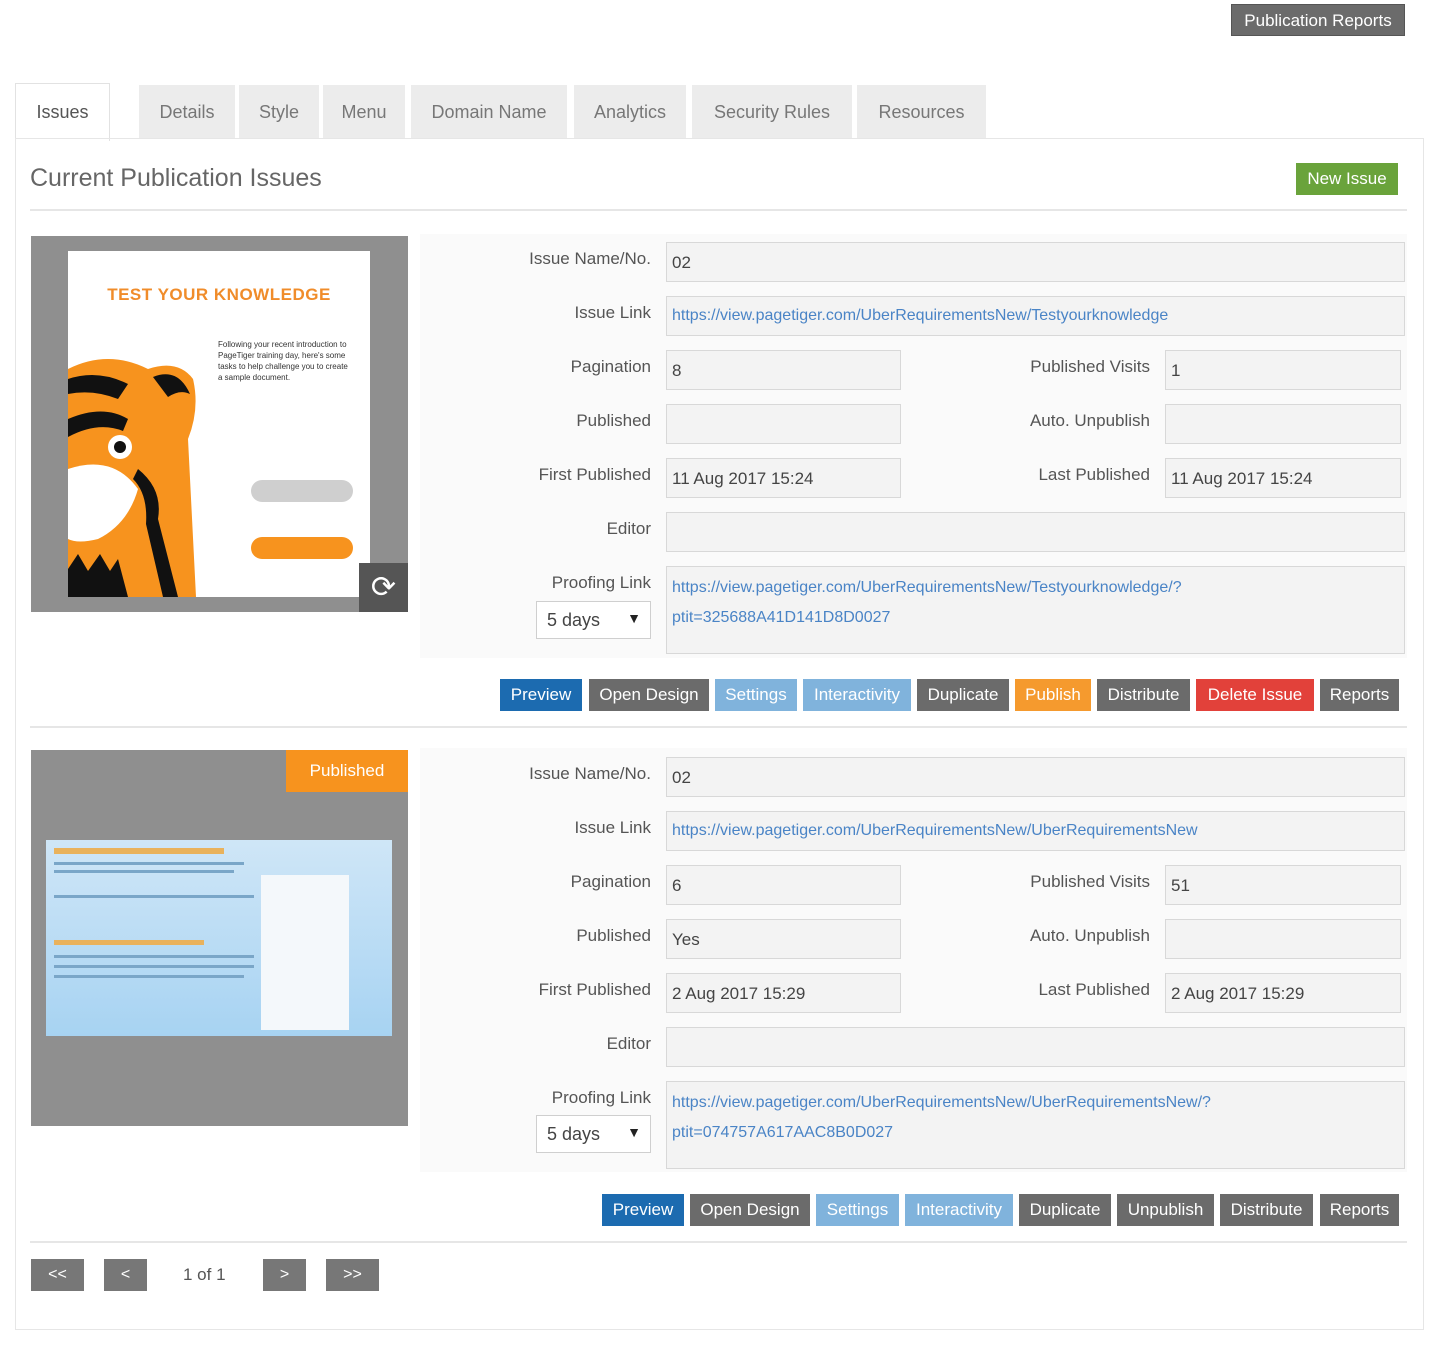 This screenshot has height=1348, width=1432. Describe the element at coordinates (279, 112) in the screenshot. I see `tab-style: Style` at that location.